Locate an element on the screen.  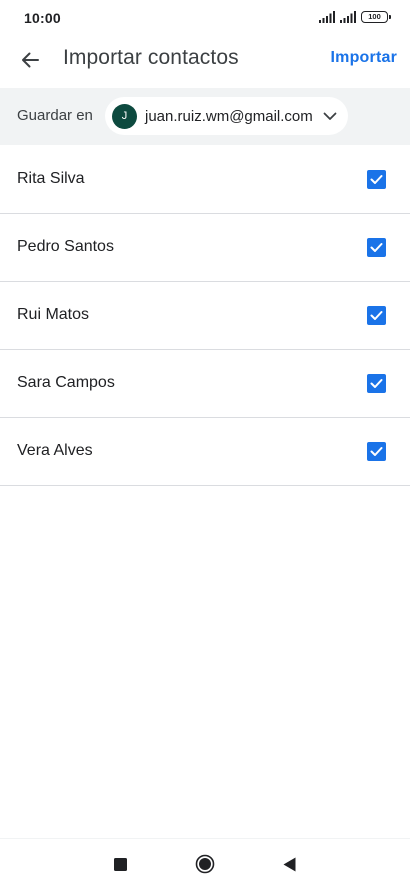
contact-name: Pedro Santos is located at coordinates (65, 246).